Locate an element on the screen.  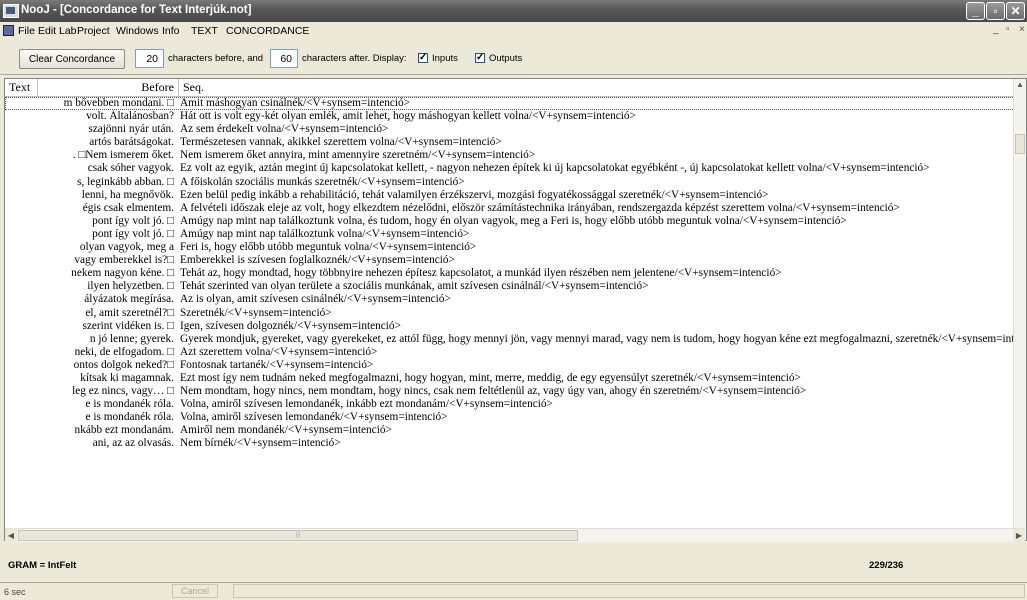
menu-lab: Lab is located at coordinates (68, 31).